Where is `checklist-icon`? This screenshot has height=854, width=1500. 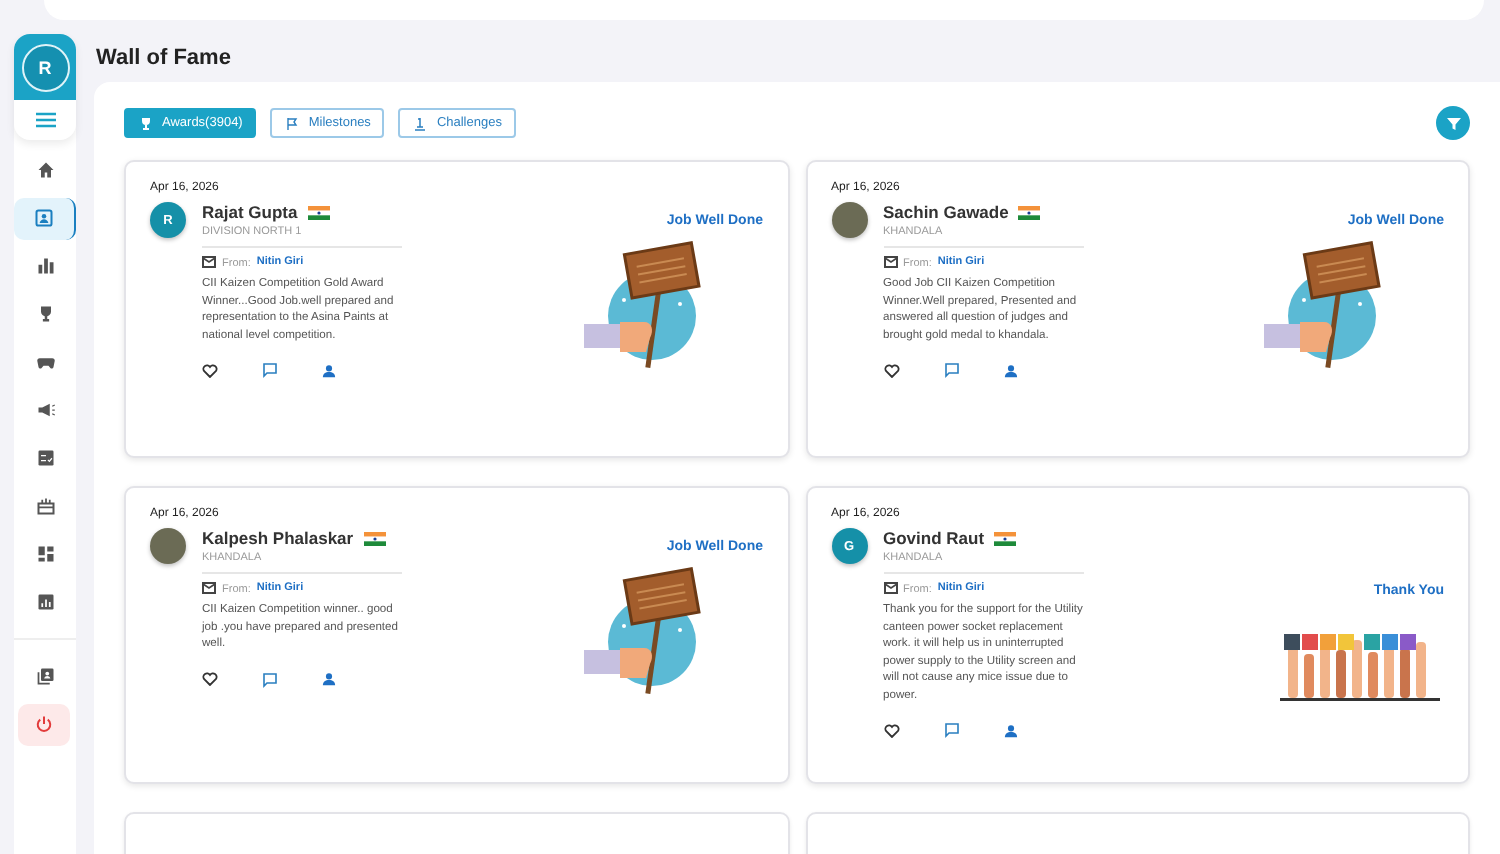
checklist-icon is located at coordinates (45, 458).